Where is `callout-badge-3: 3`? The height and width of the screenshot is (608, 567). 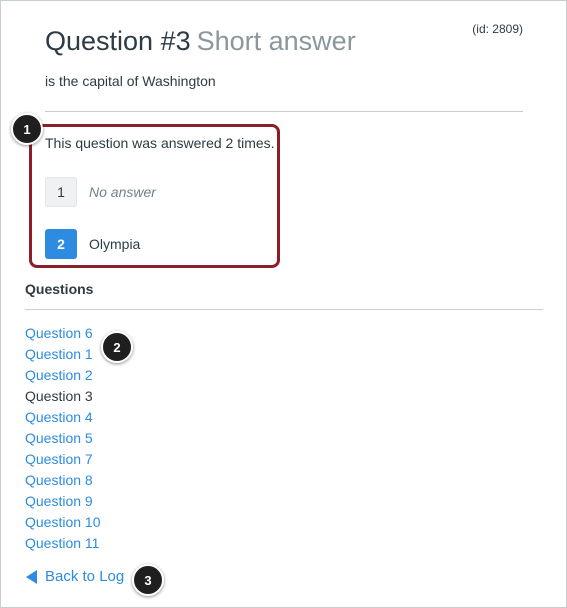
callout-badge-3: 3 is located at coordinates (148, 580).